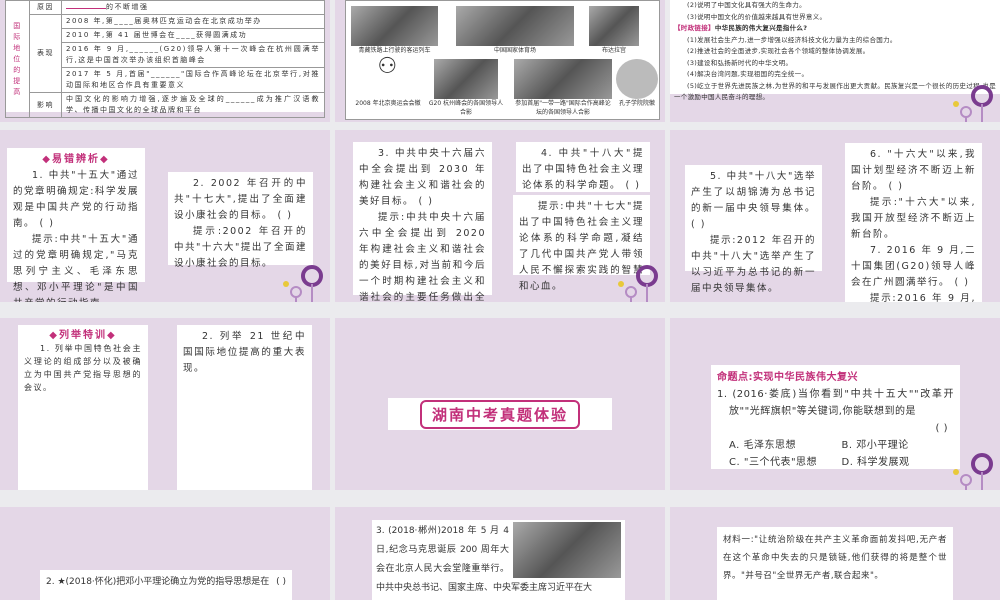 The width and height of the screenshot is (1000, 600). Describe the element at coordinates (158, 582) in the screenshot. I see `question: 2. ★(2018·怀化)把邓小平理论确立为党的指导思想是在` at that location.